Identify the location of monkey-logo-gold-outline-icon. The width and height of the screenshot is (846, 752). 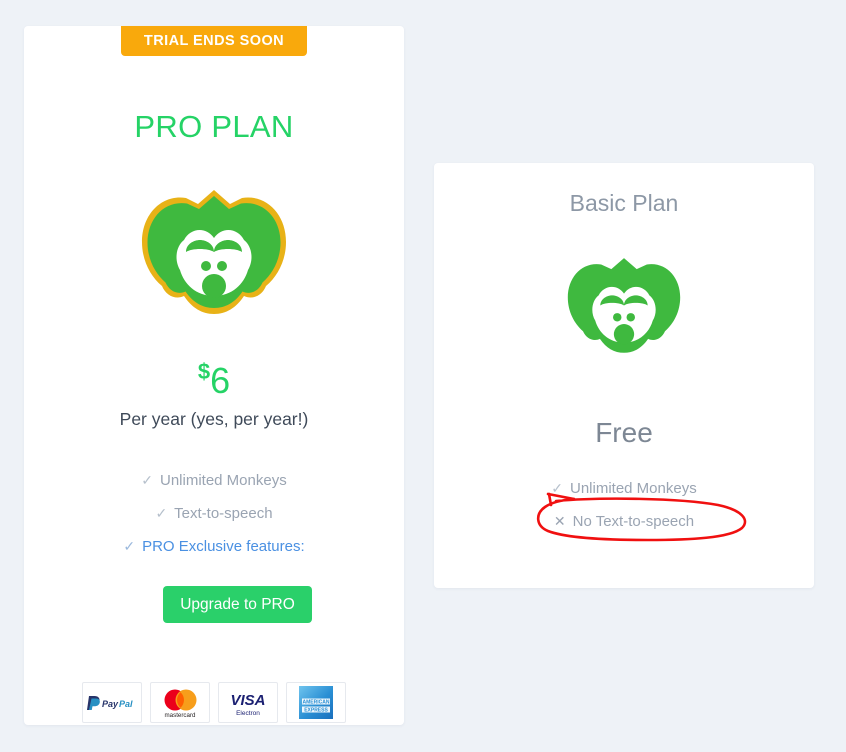
(214, 257).